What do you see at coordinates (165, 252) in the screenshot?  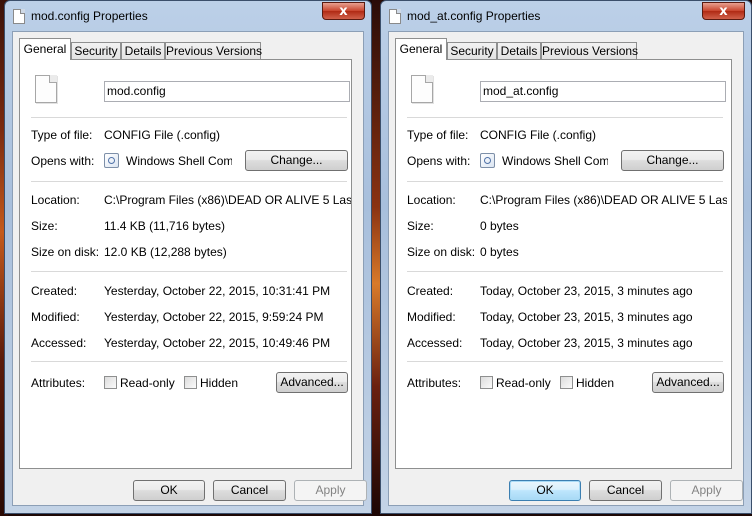 I see `size-on-disk-value: 12.0 KB (12,288 bytes)` at bounding box center [165, 252].